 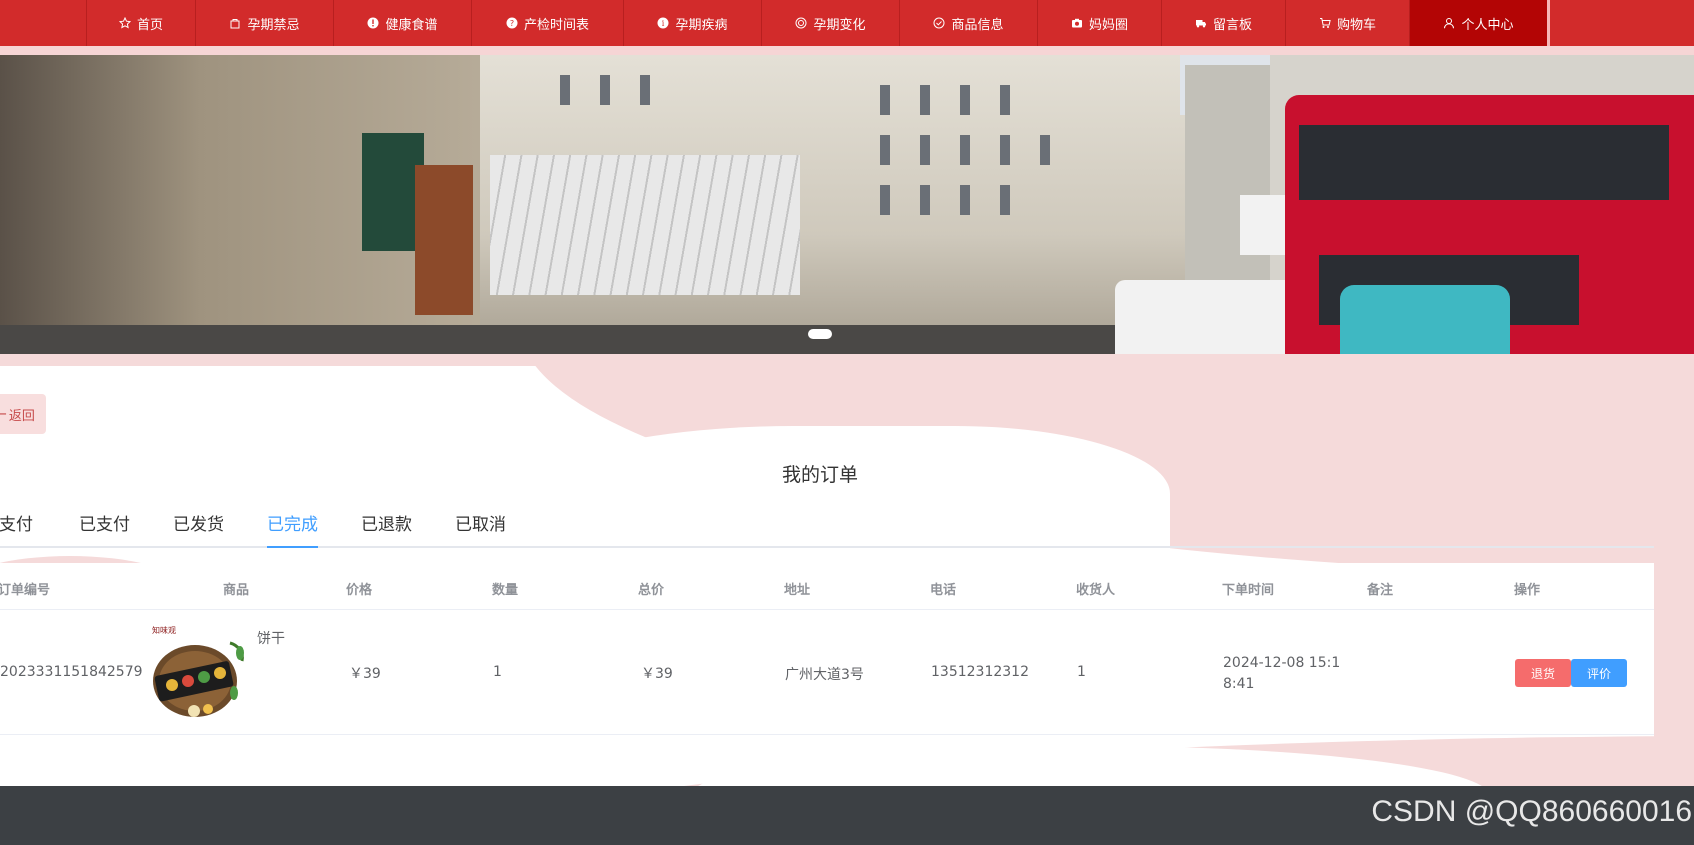 What do you see at coordinates (1380, 590) in the screenshot?
I see `col-header-remark: 备注` at bounding box center [1380, 590].